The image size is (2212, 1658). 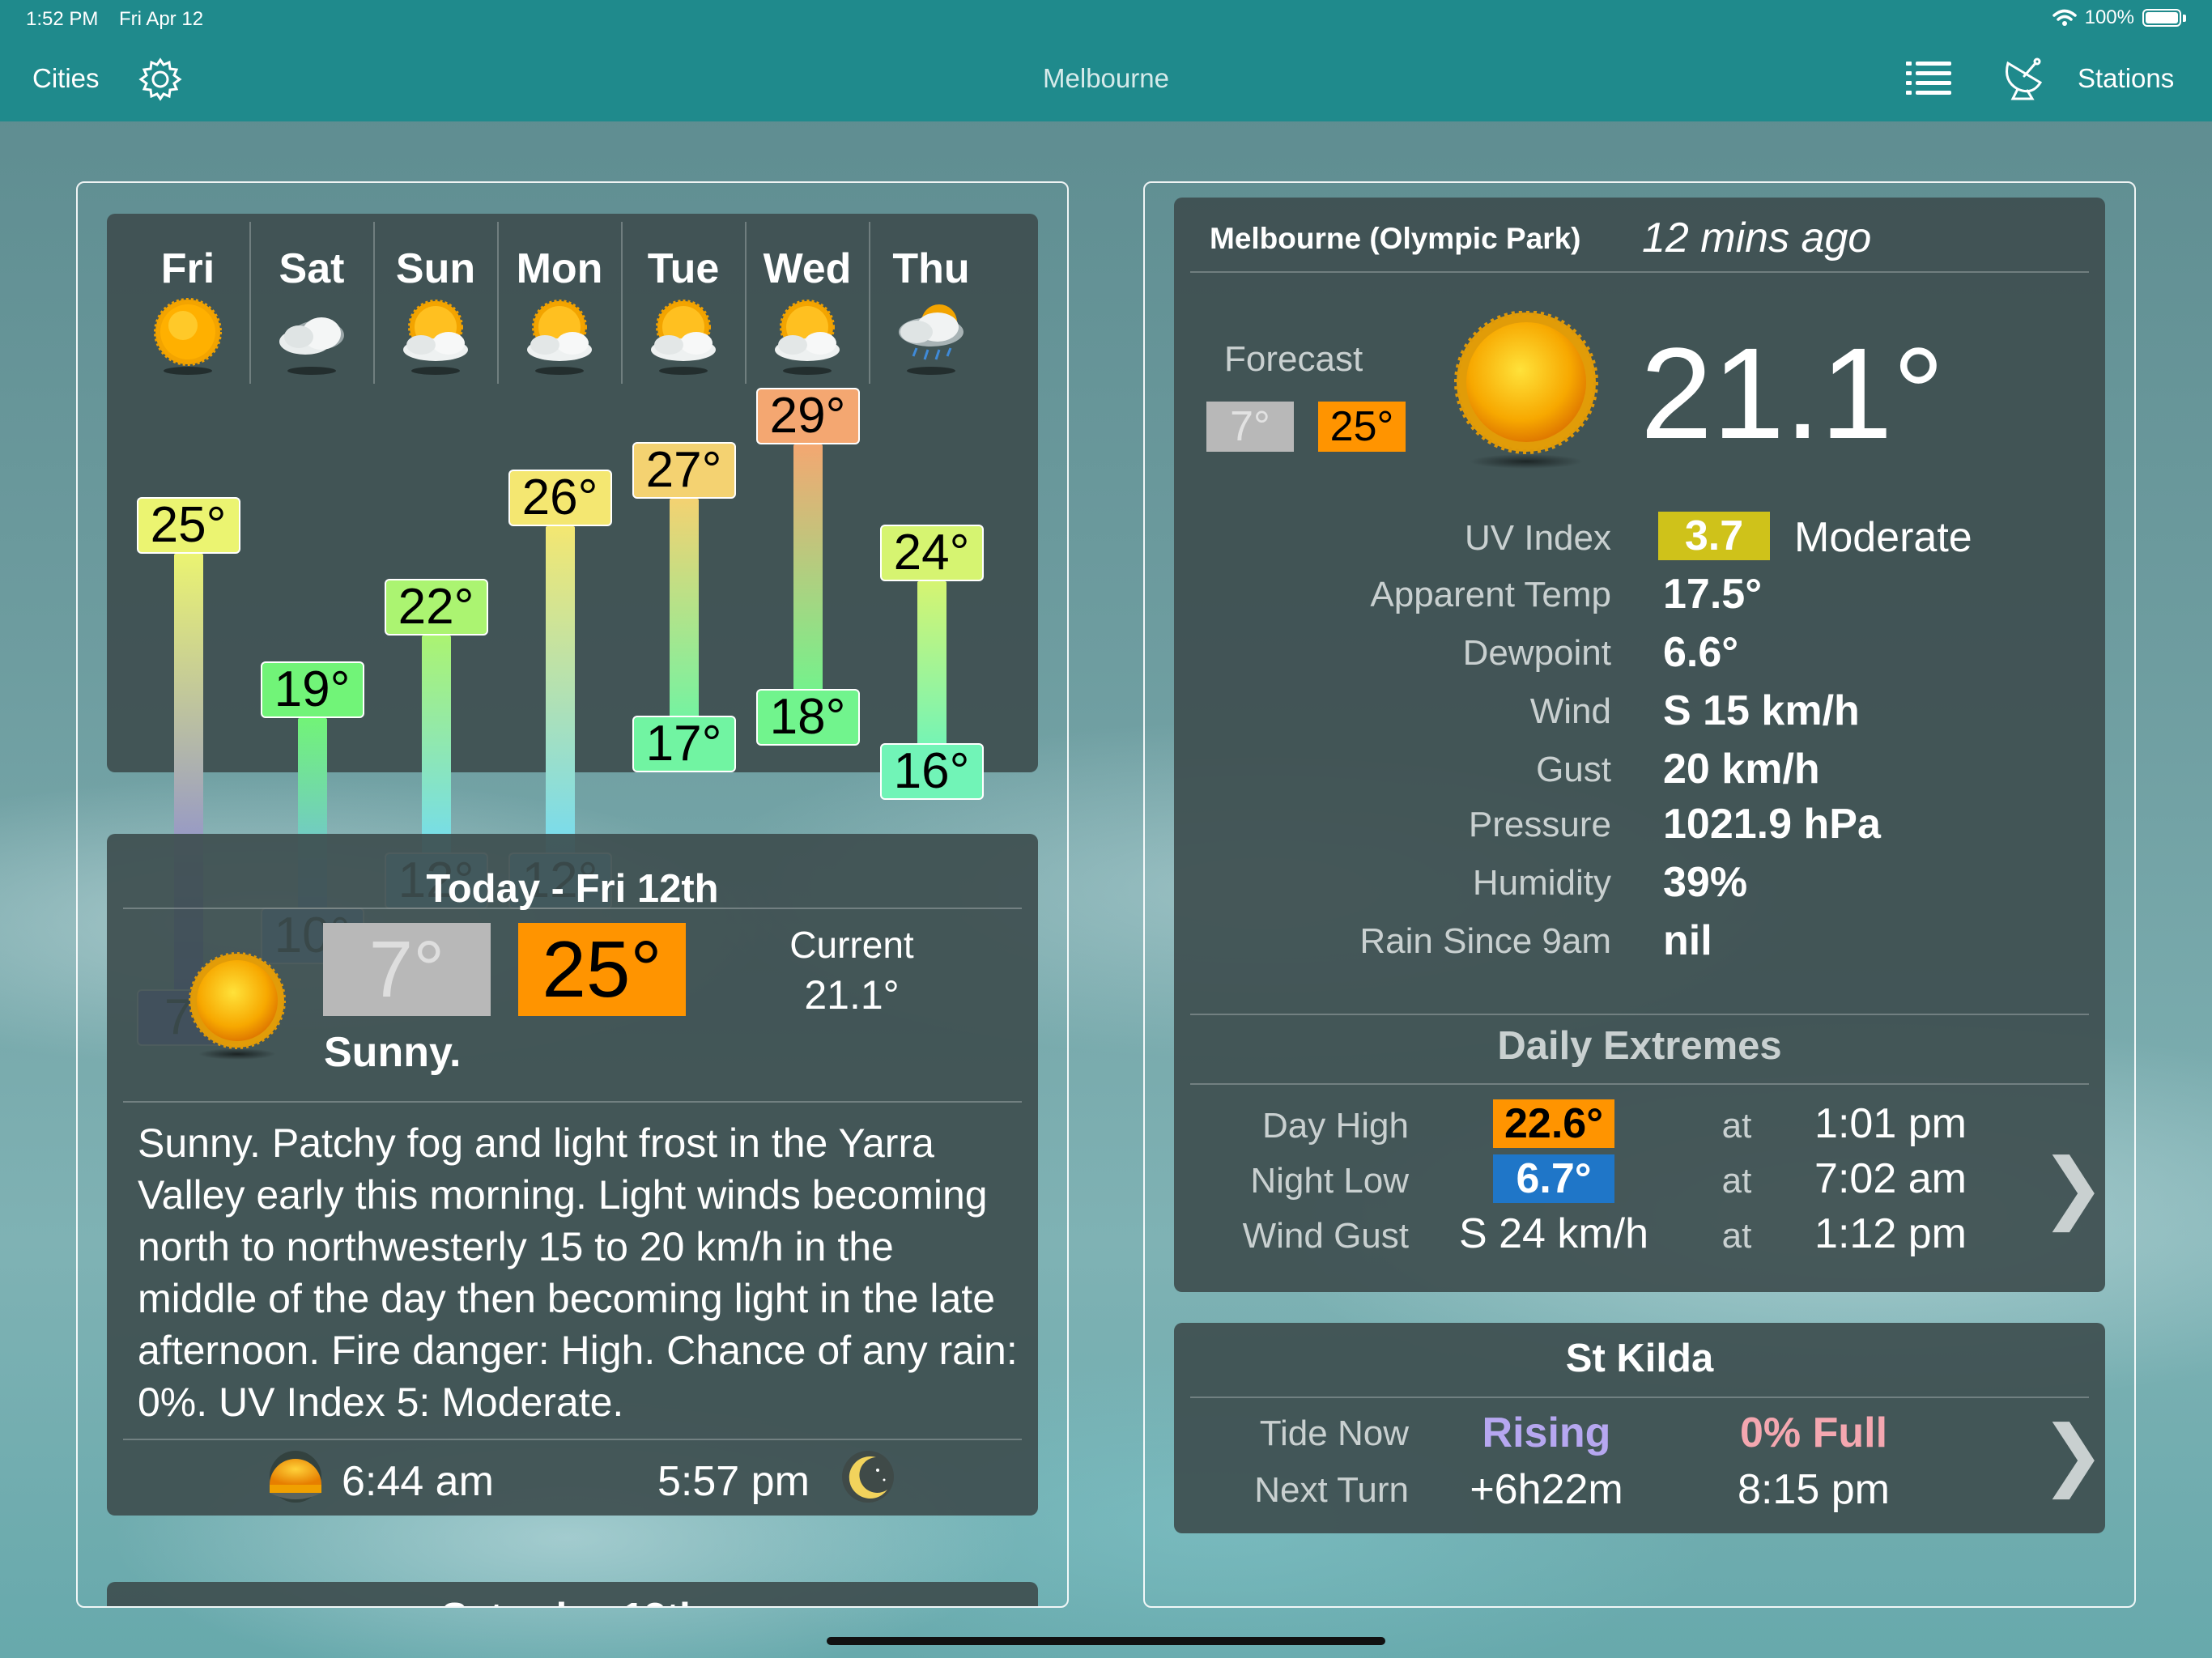 I want to click on extreme-time: 1:01 pm, so click(x=1891, y=1123).